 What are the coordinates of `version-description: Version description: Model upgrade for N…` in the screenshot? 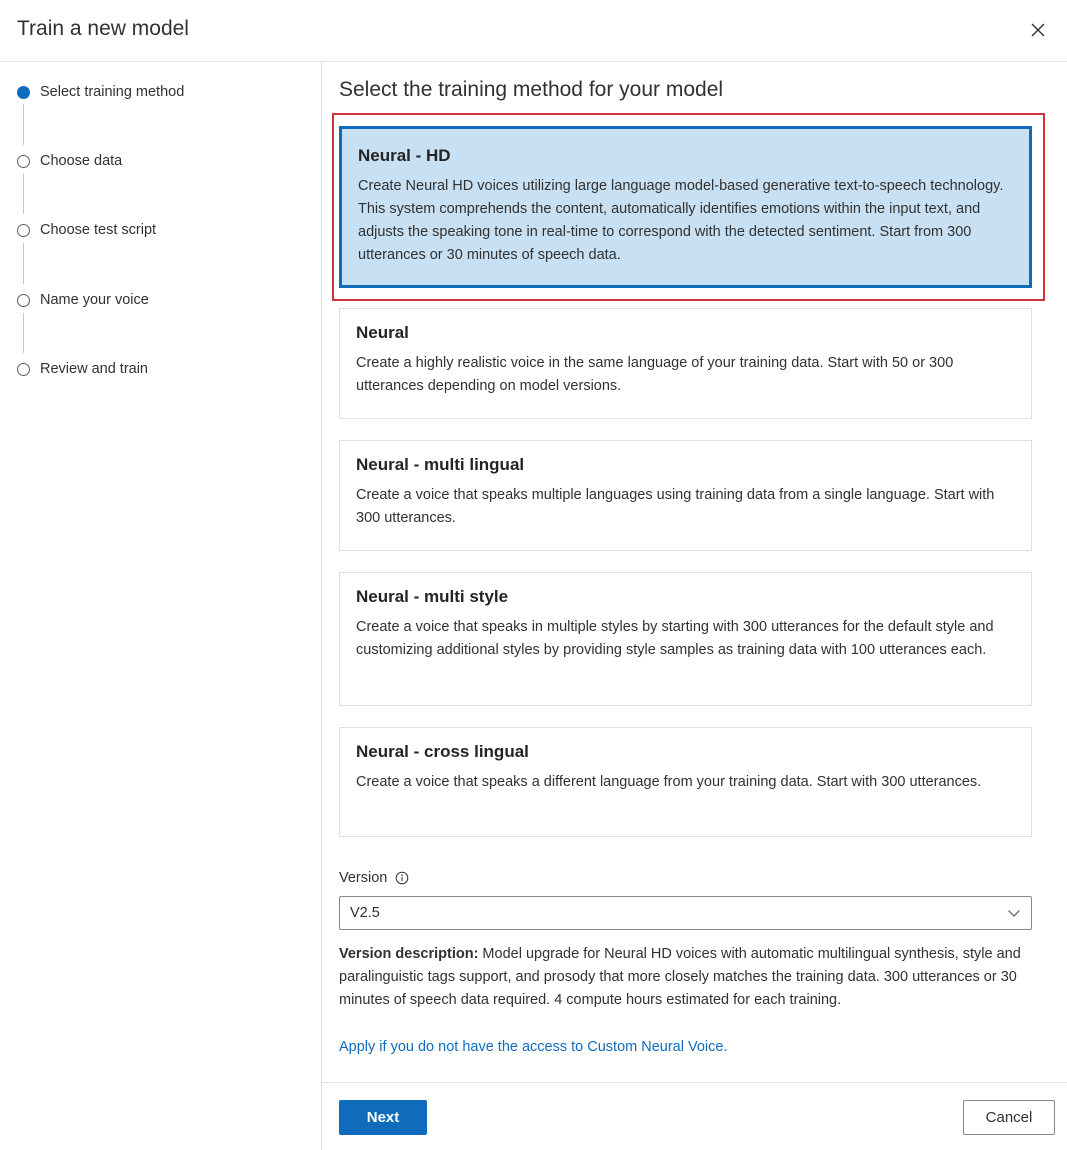 It's located at (685, 977).